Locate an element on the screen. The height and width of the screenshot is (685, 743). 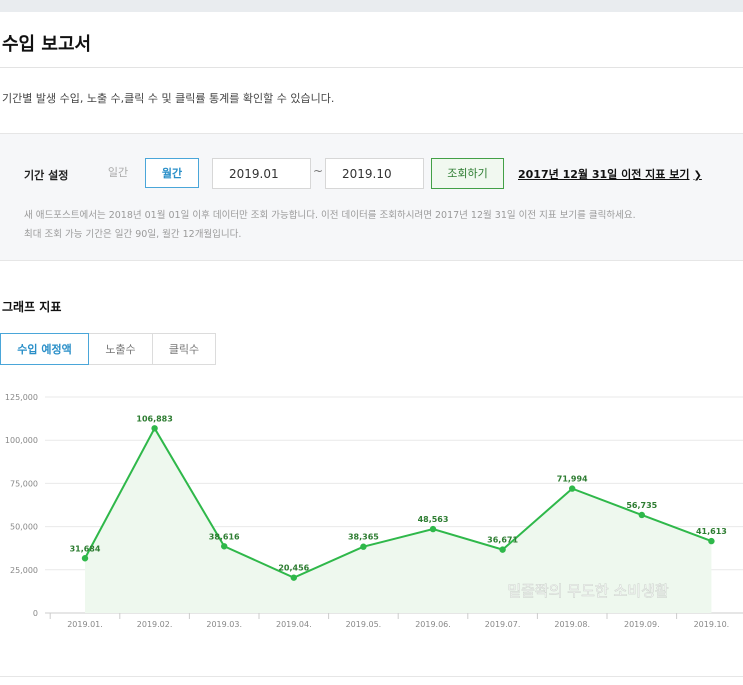
old-report-link-label: 2017년 12월 31일 이전 지표 보기 is located at coordinates (604, 174).